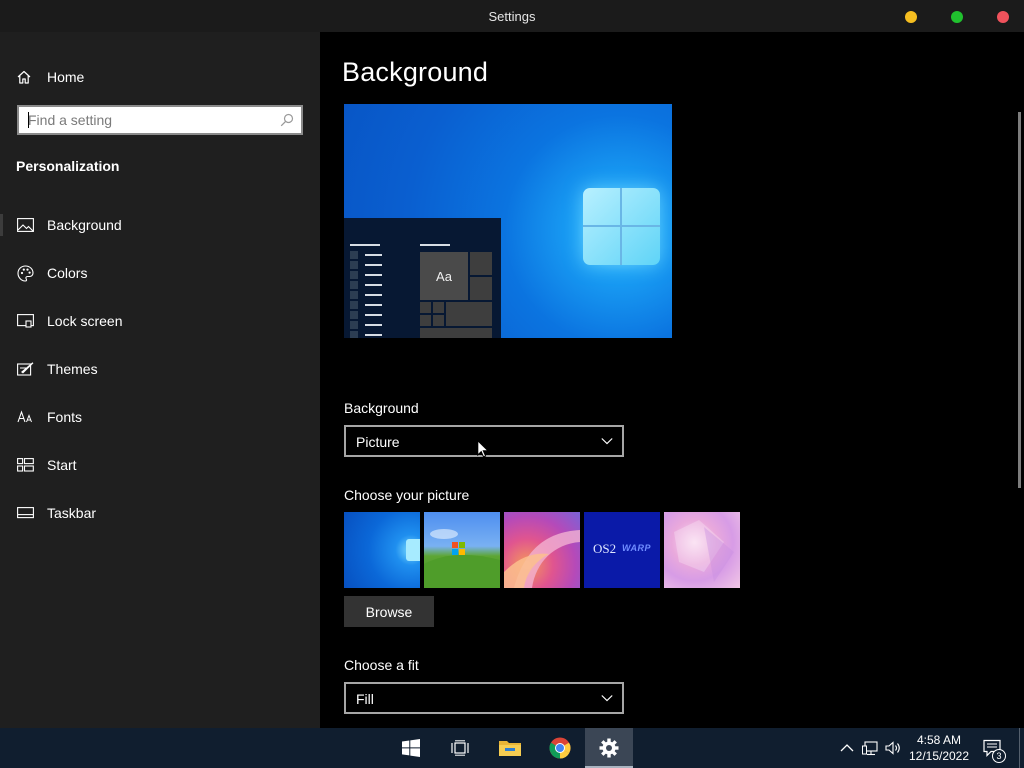 The image size is (1024, 768). I want to click on background-label: Background, so click(381, 408).